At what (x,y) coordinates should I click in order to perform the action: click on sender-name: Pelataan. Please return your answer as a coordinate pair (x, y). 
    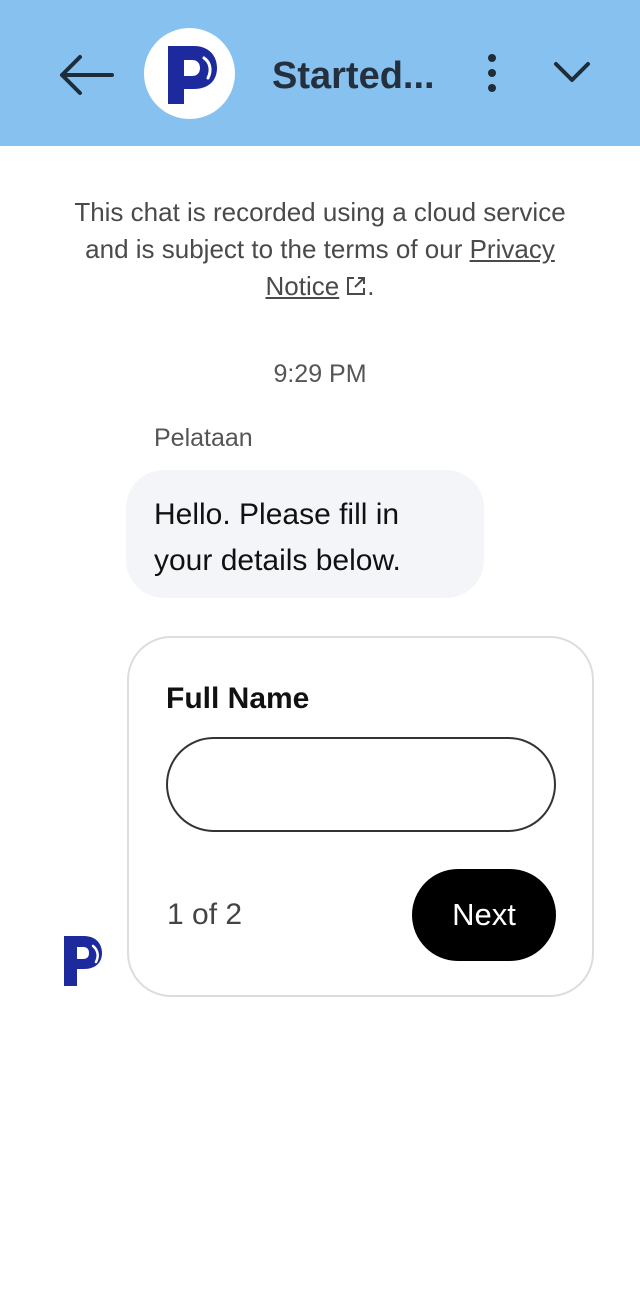
    Looking at the image, I should click on (203, 438).